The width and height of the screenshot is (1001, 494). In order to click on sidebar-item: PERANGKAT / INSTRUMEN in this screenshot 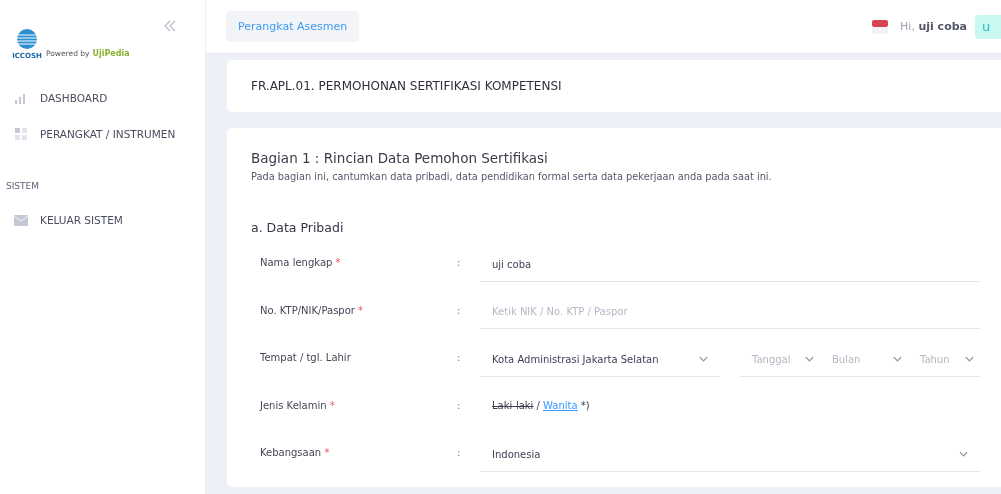, I will do `click(102, 134)`.